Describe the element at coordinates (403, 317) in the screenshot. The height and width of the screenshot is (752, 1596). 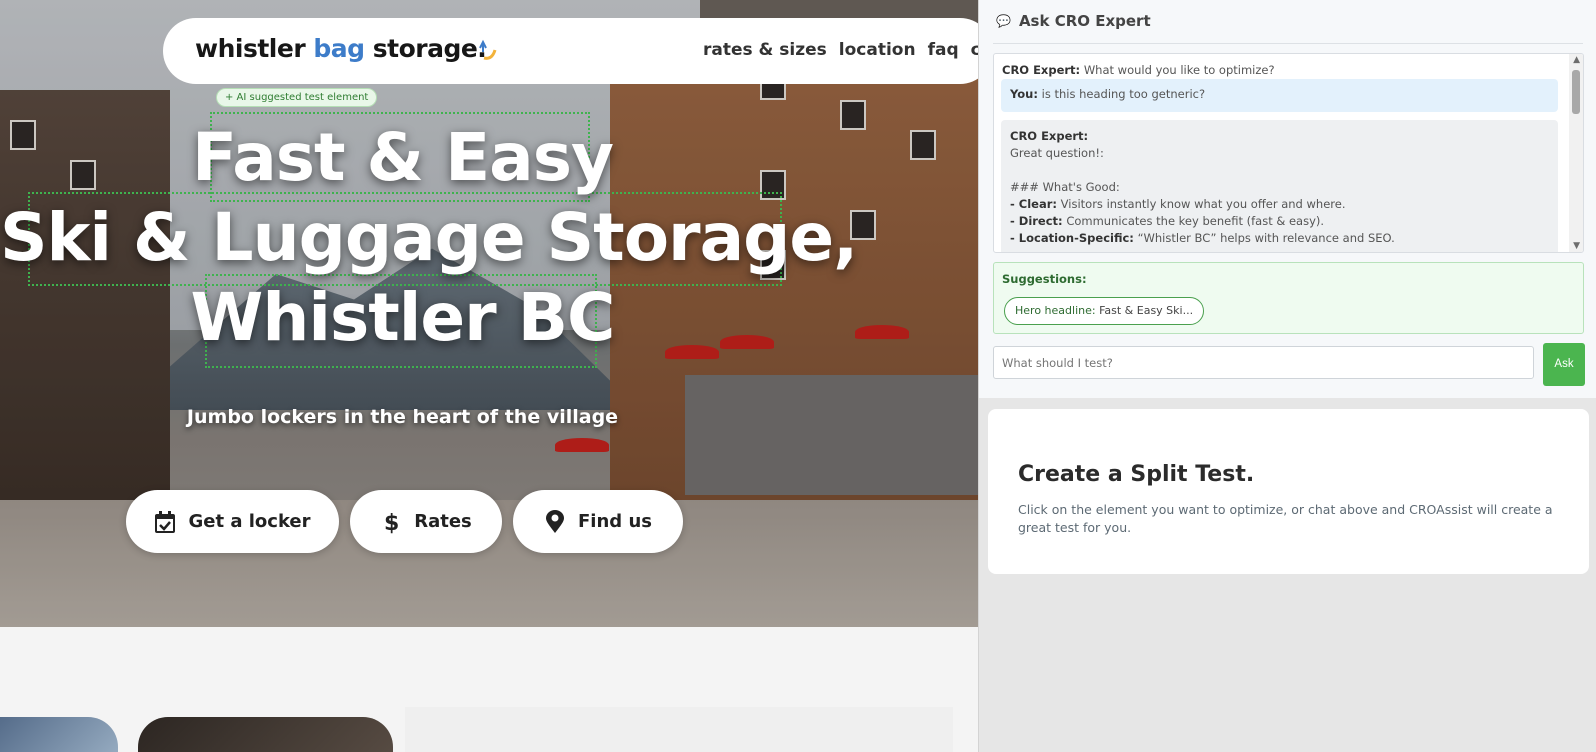
I see `headline-line-3: Whistler BC` at that location.